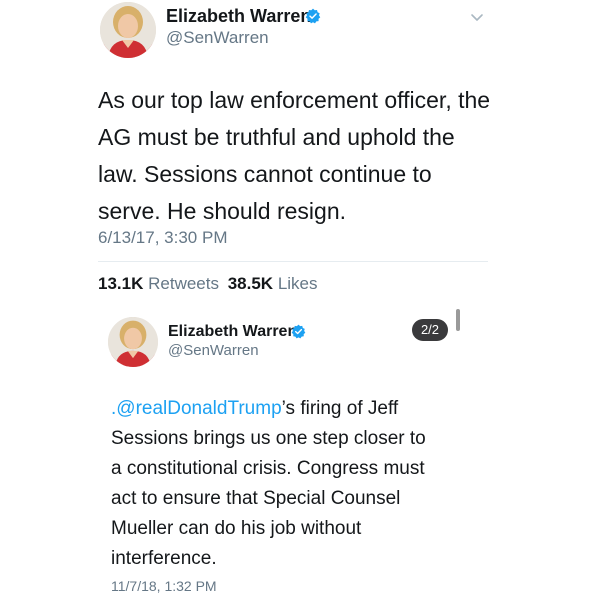 Image resolution: width=600 pixels, height=600 pixels. Describe the element at coordinates (236, 528) in the screenshot. I see `tweet-text-line: Mueller can do his job without` at that location.